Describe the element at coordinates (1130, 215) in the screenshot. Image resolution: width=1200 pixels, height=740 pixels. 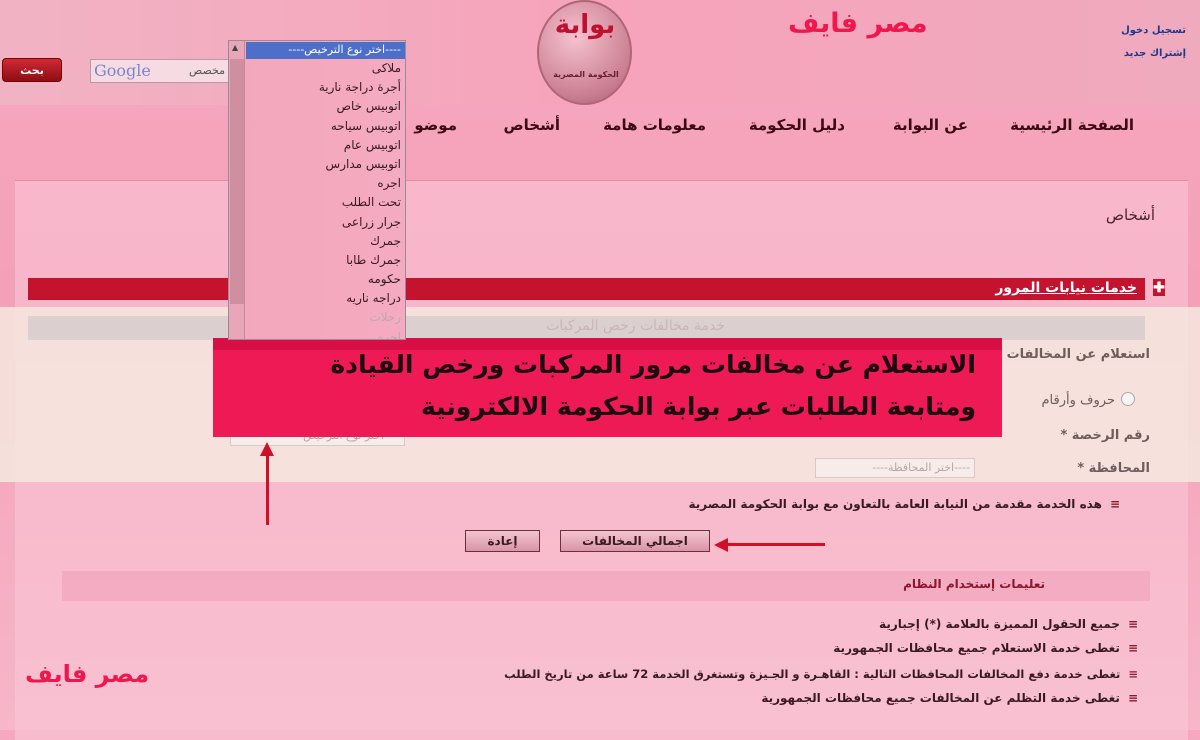
I see `section-title: أشخاص` at that location.